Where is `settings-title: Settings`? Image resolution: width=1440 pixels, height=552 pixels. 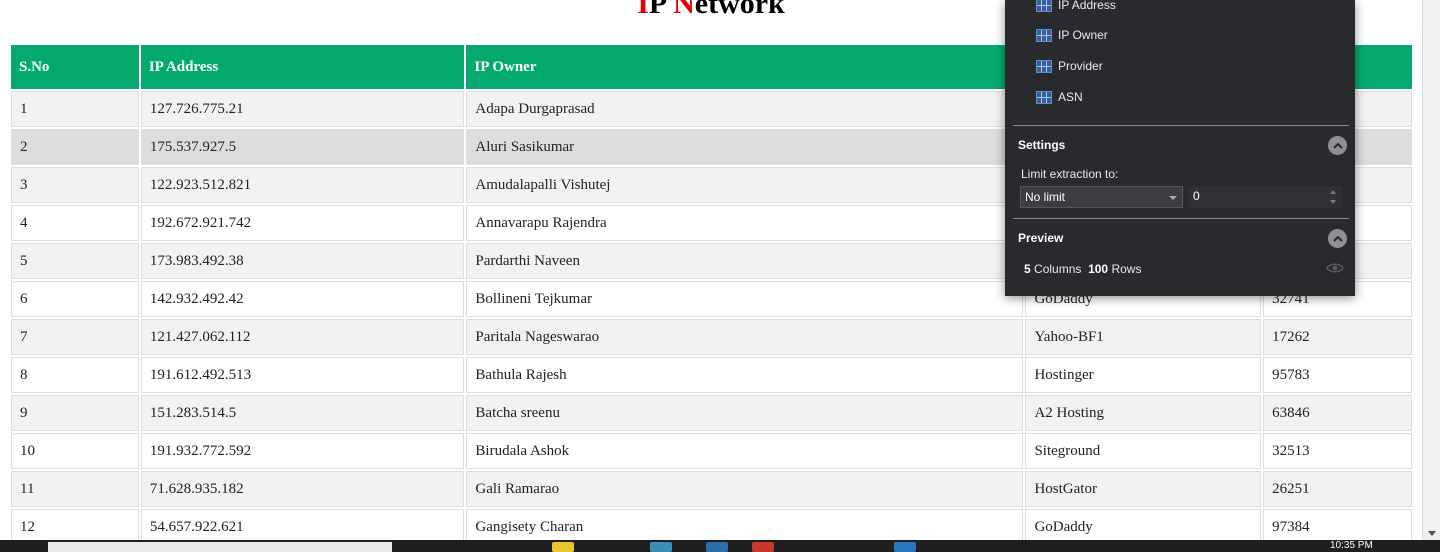
settings-title: Settings is located at coordinates (1042, 145).